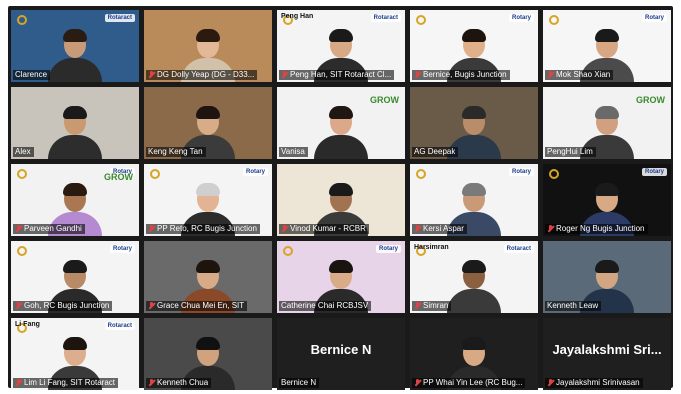 This screenshot has height=394, width=681. What do you see at coordinates (75, 200) in the screenshot?
I see `participant-tile: Rotary GROW Parveen Gandhi` at bounding box center [75, 200].